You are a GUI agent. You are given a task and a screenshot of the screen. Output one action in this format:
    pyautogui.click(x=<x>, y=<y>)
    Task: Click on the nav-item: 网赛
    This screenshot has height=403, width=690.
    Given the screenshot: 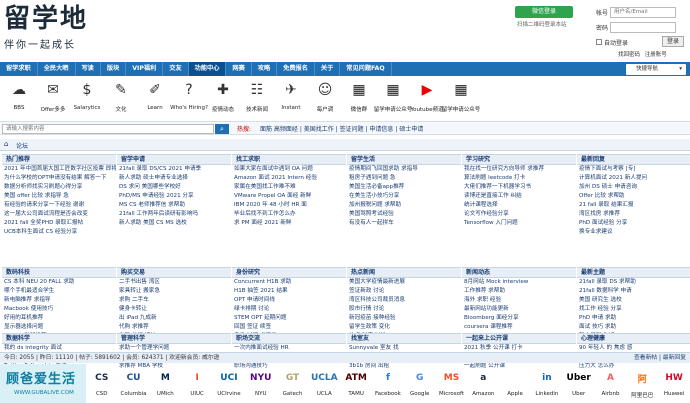 What is the action you would take?
    pyautogui.click(x=239, y=69)
    